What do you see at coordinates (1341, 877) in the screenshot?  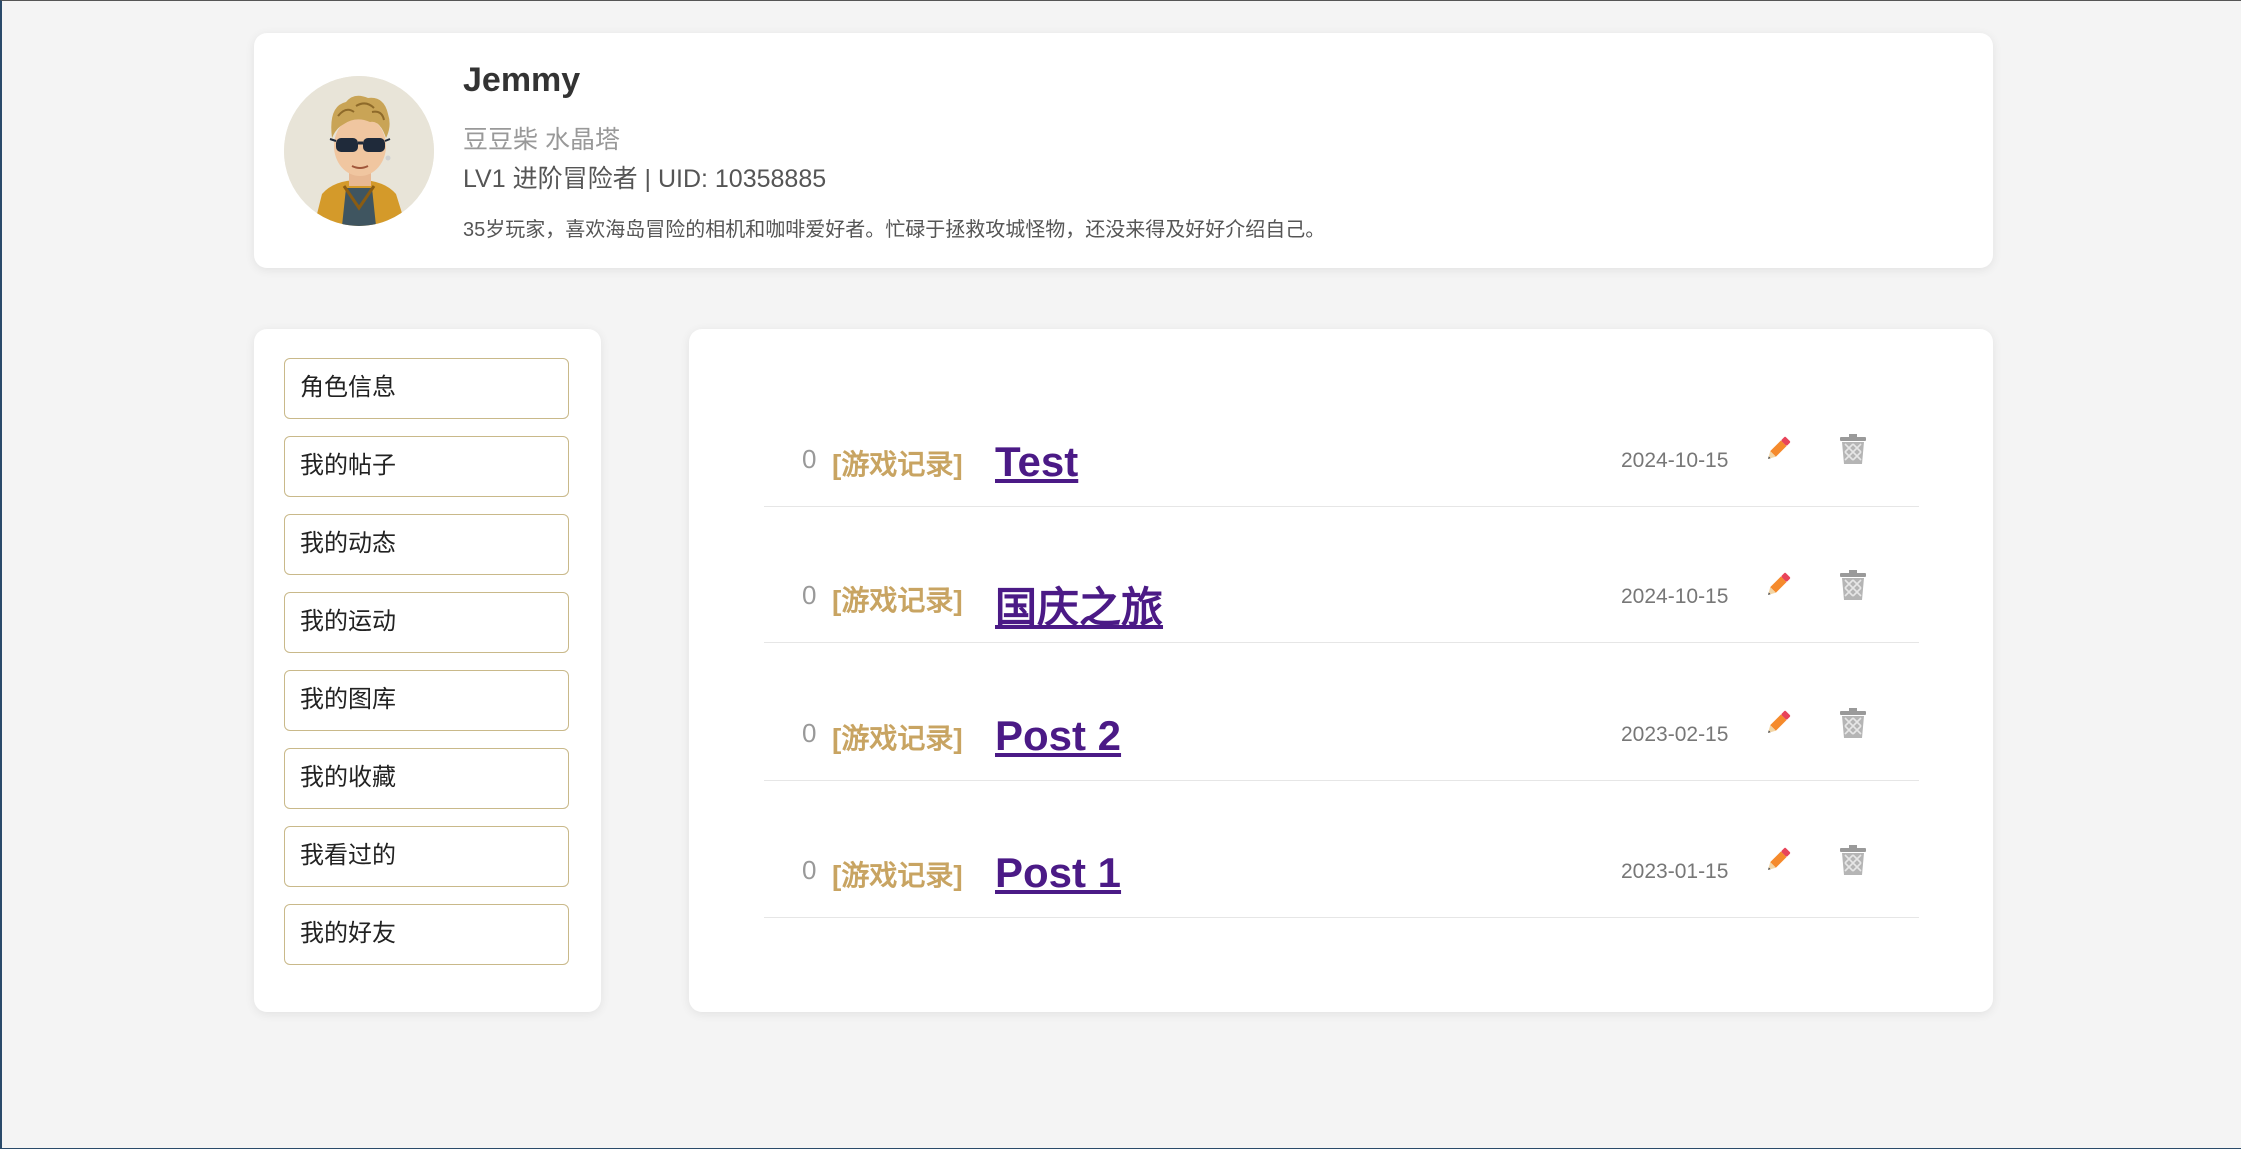 I see `post-row: 0 [游戏记录] Post 1 2023-01-15` at bounding box center [1341, 877].